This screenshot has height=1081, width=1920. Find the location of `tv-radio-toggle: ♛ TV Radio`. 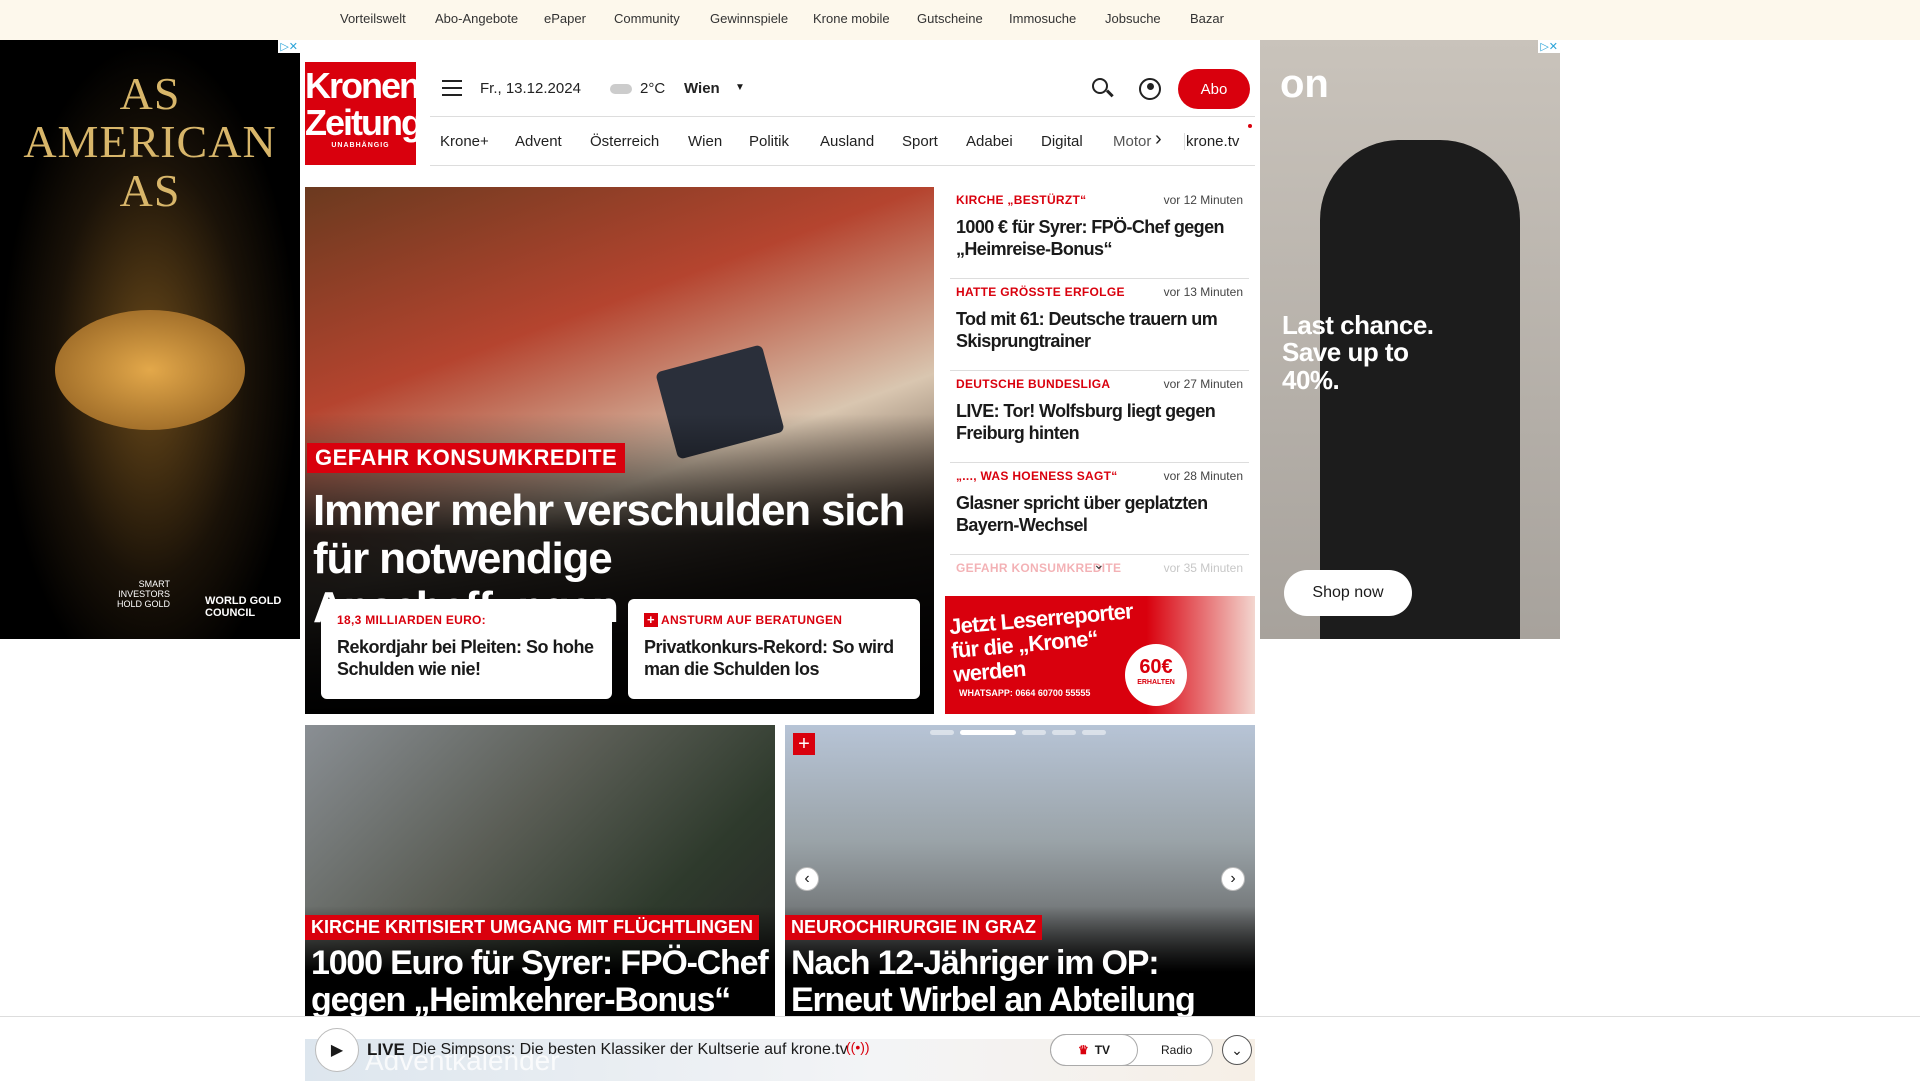

tv-radio-toggle: ♛ TV Radio is located at coordinates (1131, 1050).